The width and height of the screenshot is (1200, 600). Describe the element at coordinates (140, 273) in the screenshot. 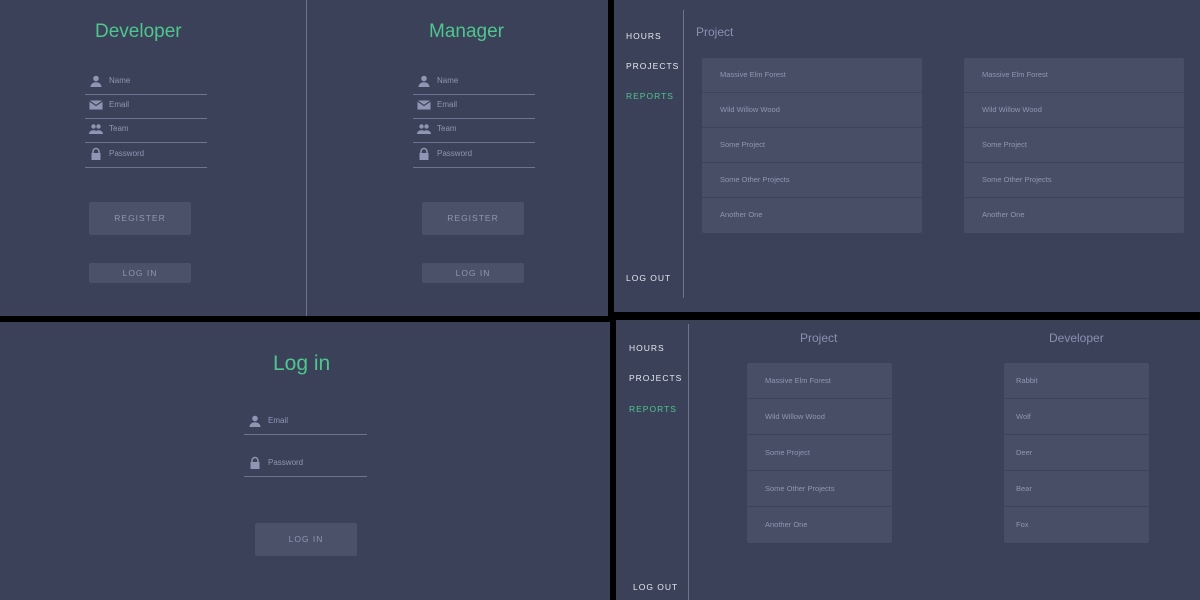

I see `developer-login-button: LOG IN` at that location.